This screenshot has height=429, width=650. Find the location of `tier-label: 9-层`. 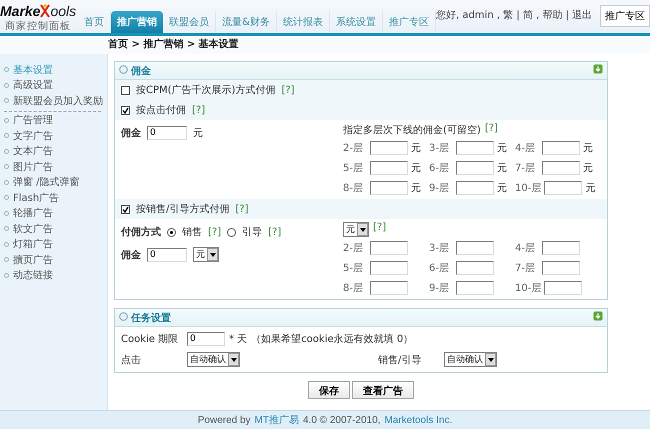

tier-label: 9-层 is located at coordinates (439, 288).